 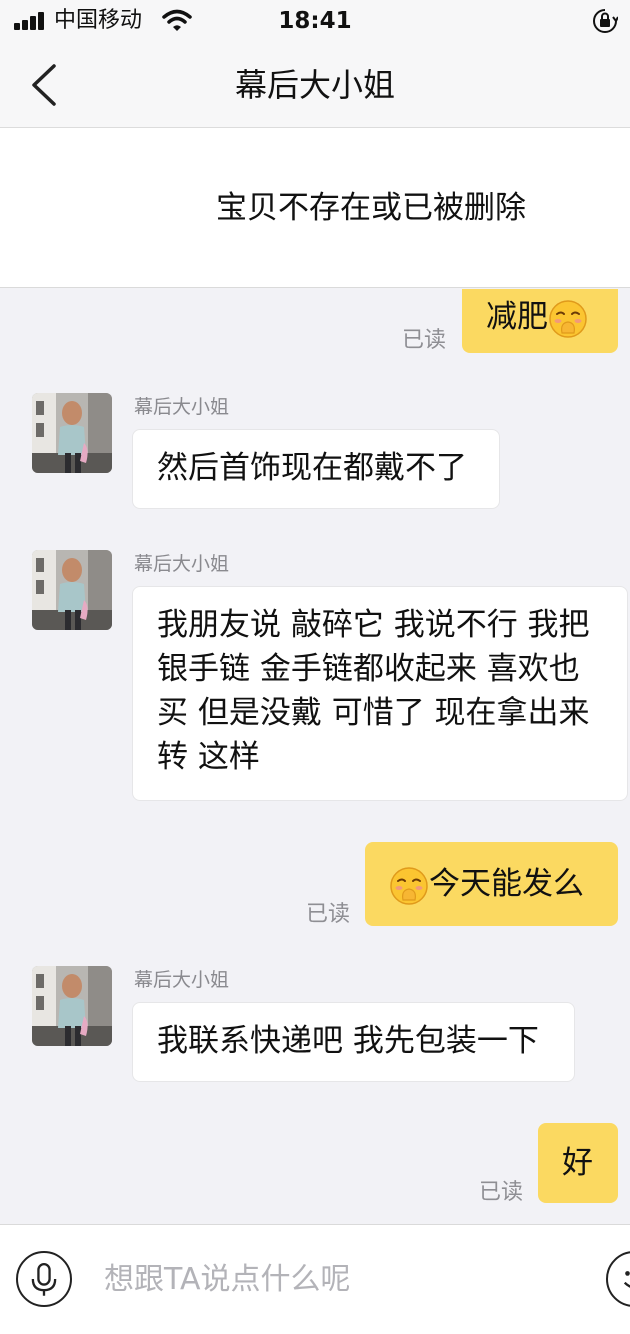 I want to click on conversation-title: 幕后大小姐, so click(x=314, y=85).